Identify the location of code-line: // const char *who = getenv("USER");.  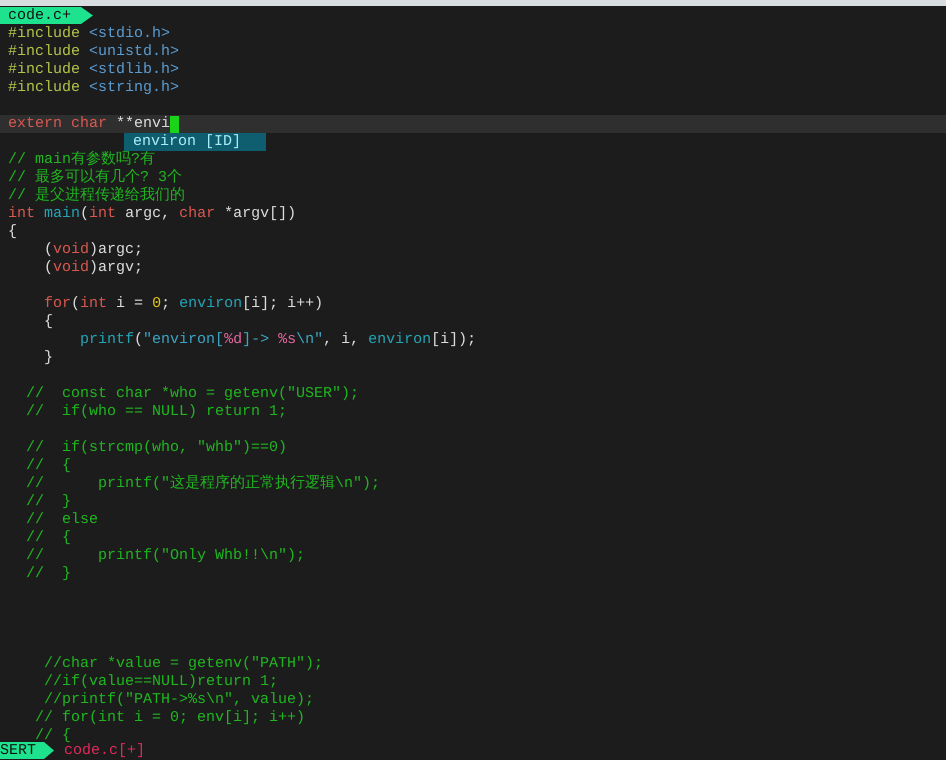
(192, 394).